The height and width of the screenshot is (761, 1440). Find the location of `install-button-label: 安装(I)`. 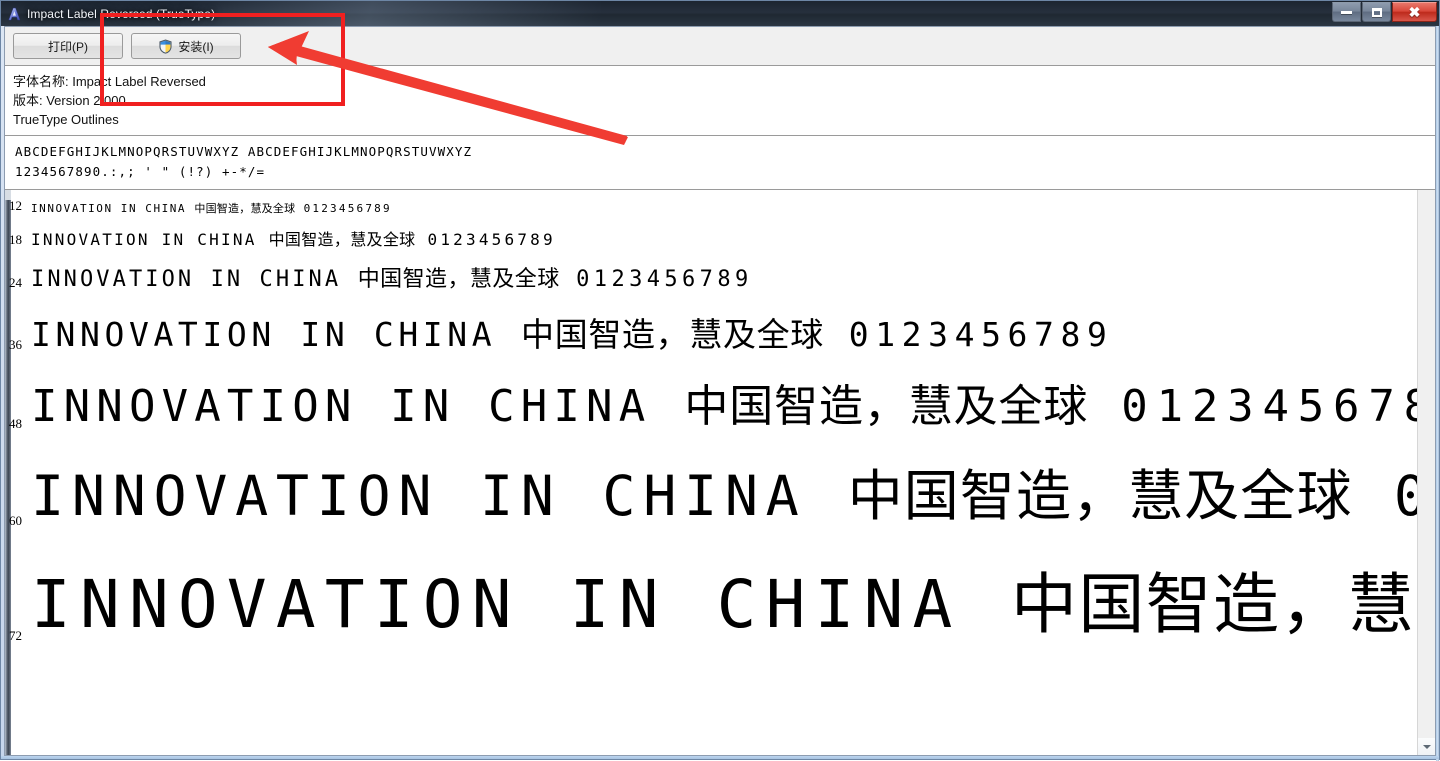

install-button-label: 安装(I) is located at coordinates (196, 46).